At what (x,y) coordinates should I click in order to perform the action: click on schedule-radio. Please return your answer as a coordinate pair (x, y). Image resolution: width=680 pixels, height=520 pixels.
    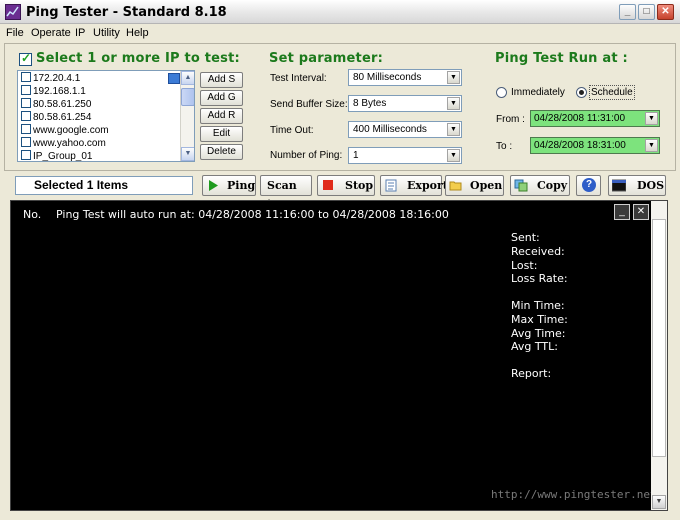
    Looking at the image, I should click on (581, 92).